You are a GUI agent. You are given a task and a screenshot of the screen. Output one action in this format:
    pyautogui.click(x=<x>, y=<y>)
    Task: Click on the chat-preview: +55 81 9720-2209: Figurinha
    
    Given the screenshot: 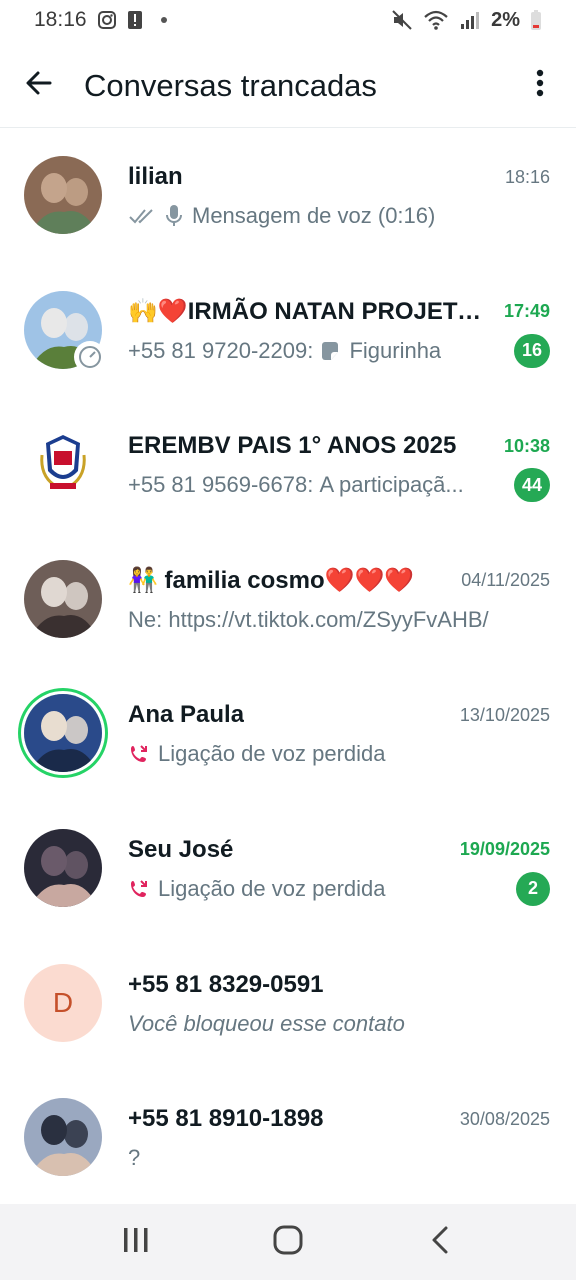 What is the action you would take?
    pyautogui.click(x=284, y=351)
    